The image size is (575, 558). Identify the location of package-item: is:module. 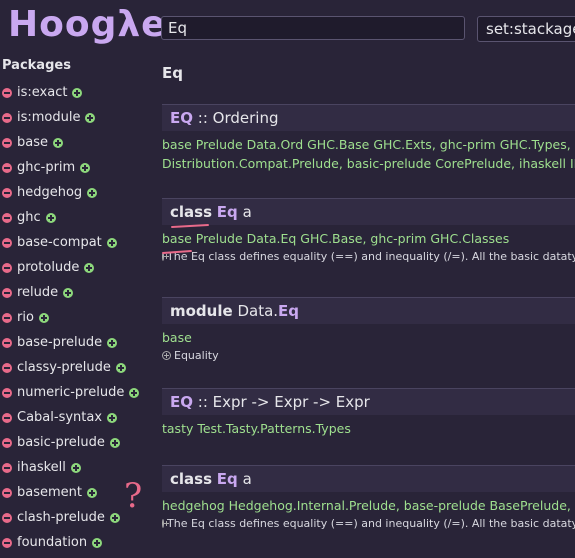
(77, 117).